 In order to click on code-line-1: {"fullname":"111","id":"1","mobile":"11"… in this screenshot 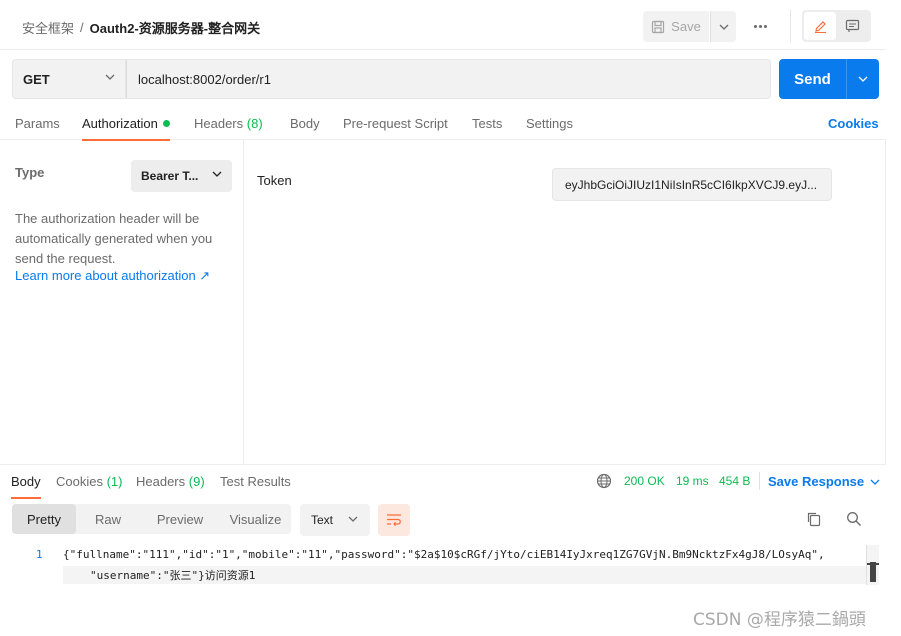, I will do `click(444, 554)`.